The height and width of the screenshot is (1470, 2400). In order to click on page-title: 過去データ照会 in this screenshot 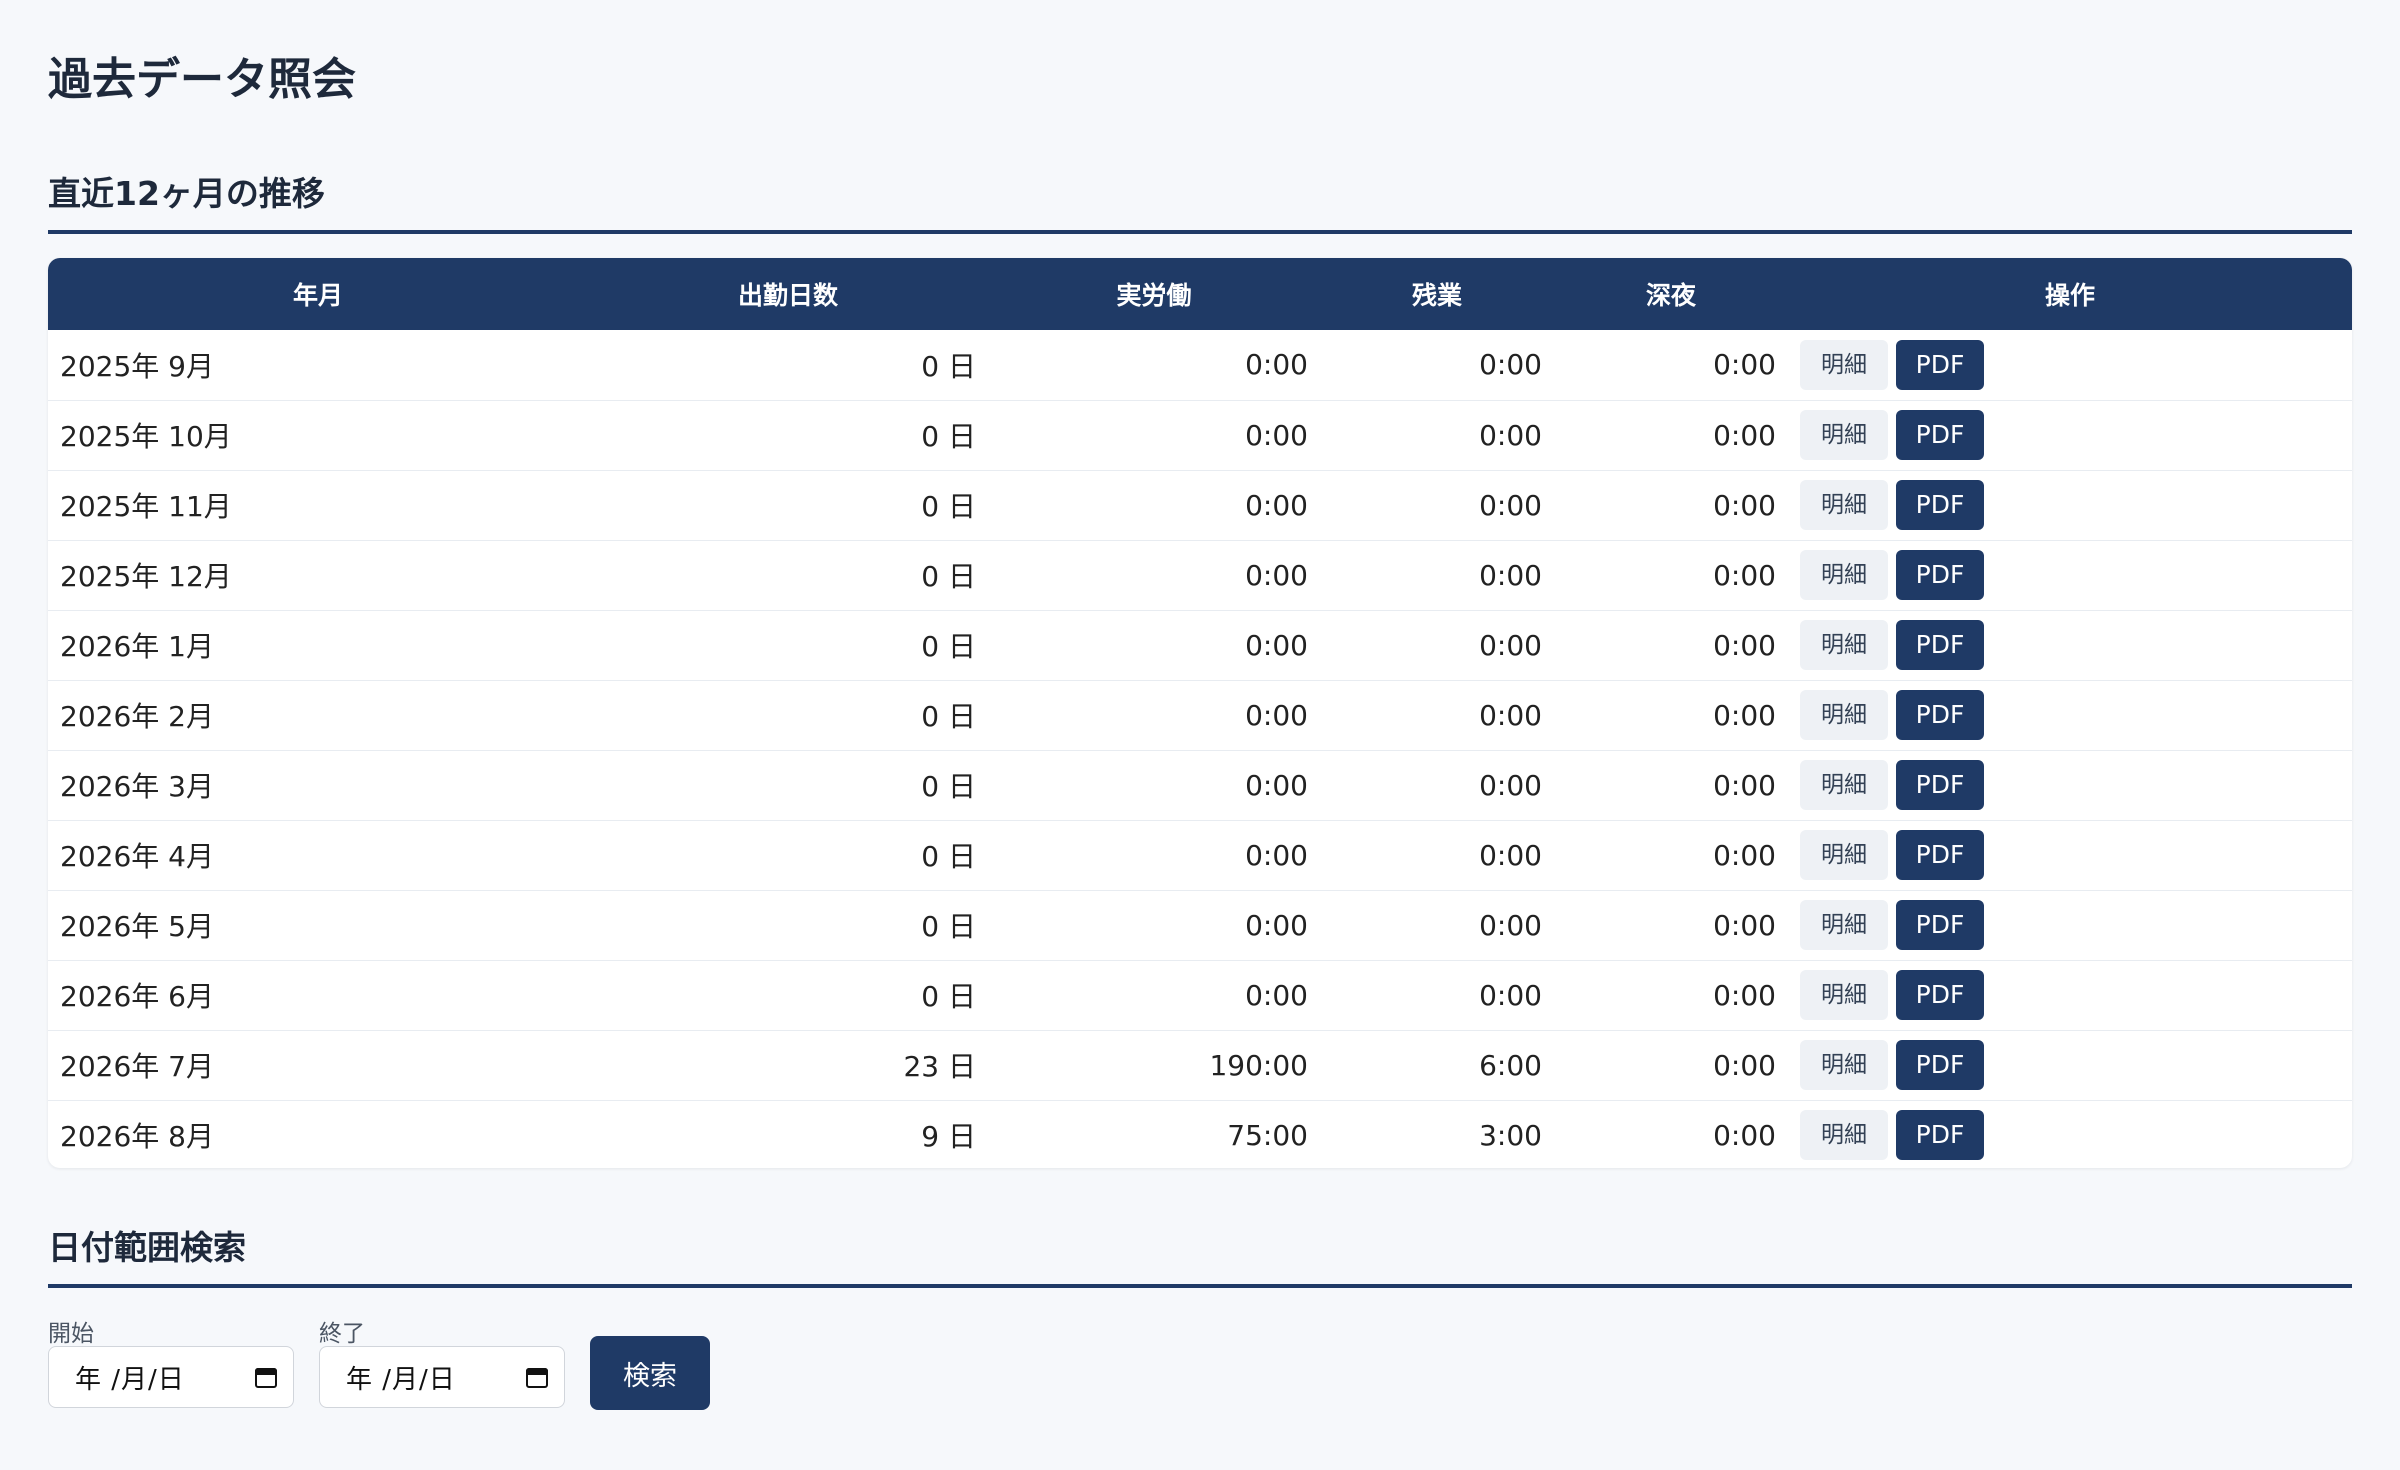, I will do `click(202, 79)`.